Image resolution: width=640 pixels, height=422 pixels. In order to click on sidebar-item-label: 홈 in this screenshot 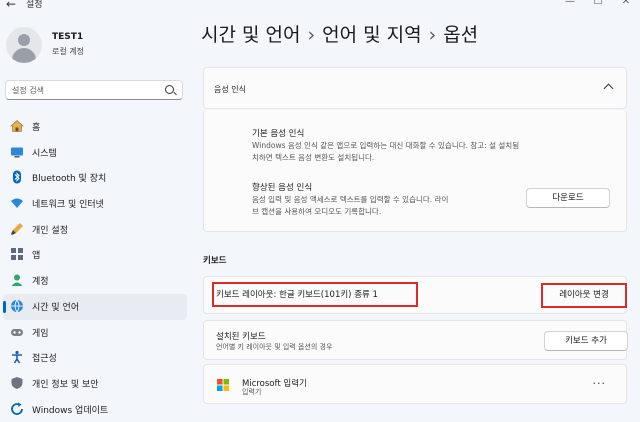, I will do `click(36, 128)`.